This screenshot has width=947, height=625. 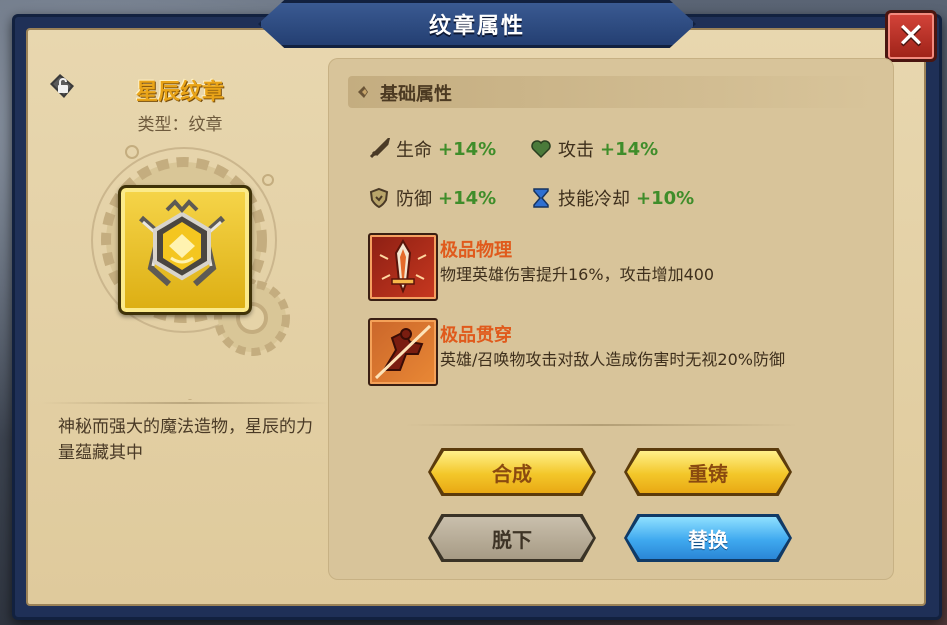 I want to click on skill-title: 极品贯穿, so click(x=476, y=335).